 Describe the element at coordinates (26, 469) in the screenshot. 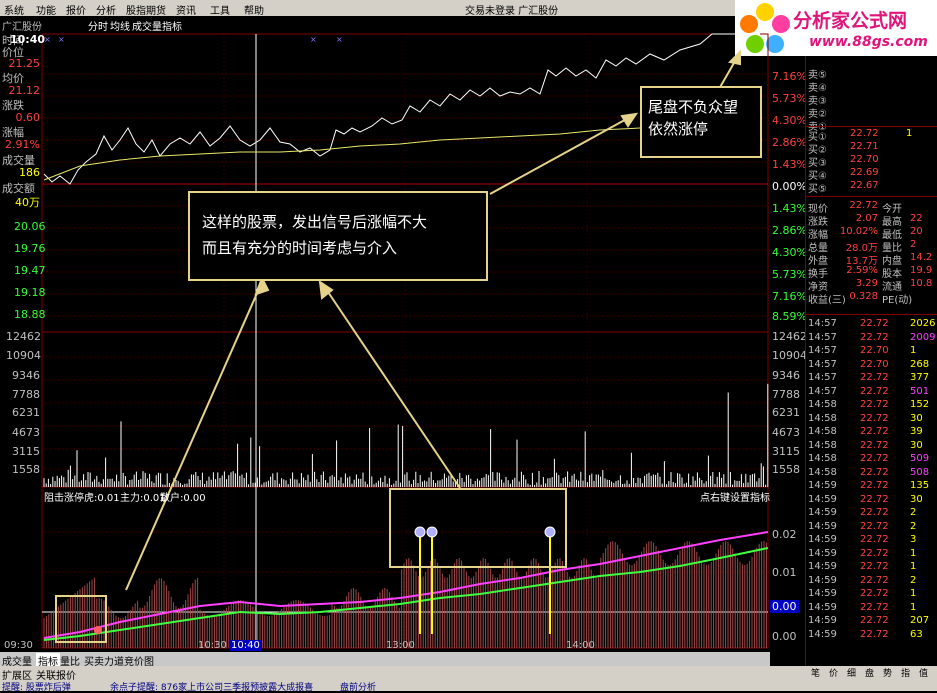

I see `vol-axis-label: 1558` at that location.